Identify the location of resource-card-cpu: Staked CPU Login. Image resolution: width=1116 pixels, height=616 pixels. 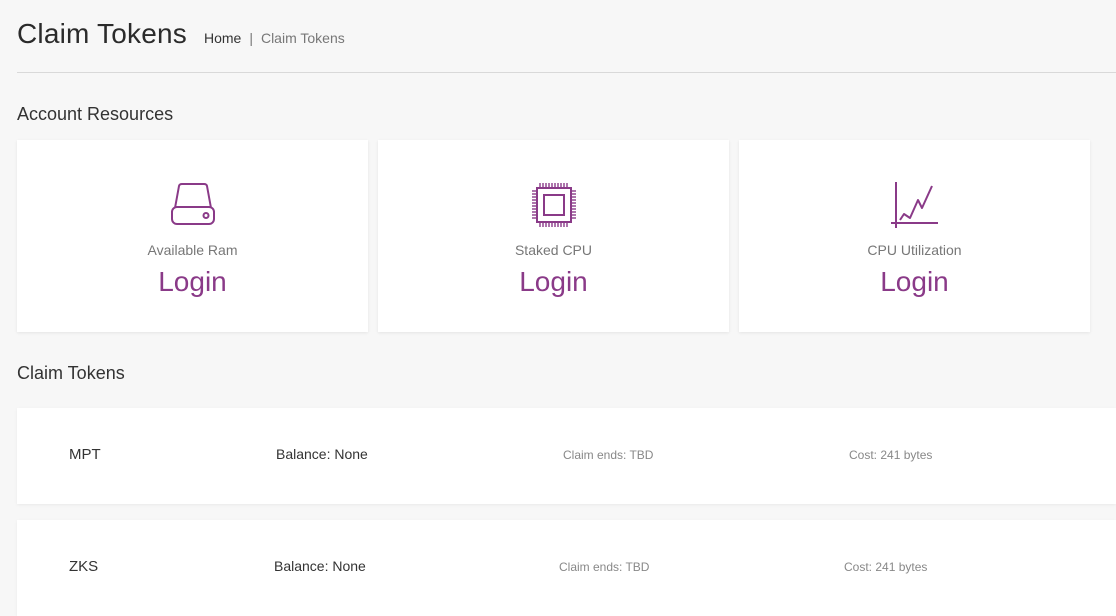
(553, 236).